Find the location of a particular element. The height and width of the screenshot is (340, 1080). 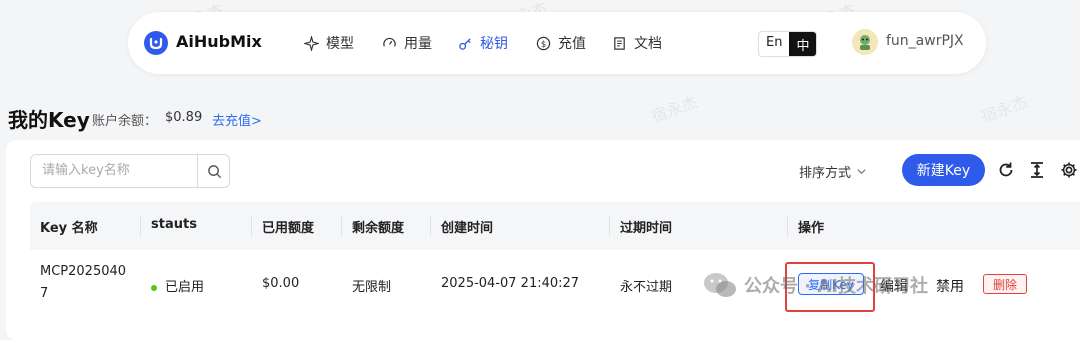

column-header: 操作 is located at coordinates (811, 228).